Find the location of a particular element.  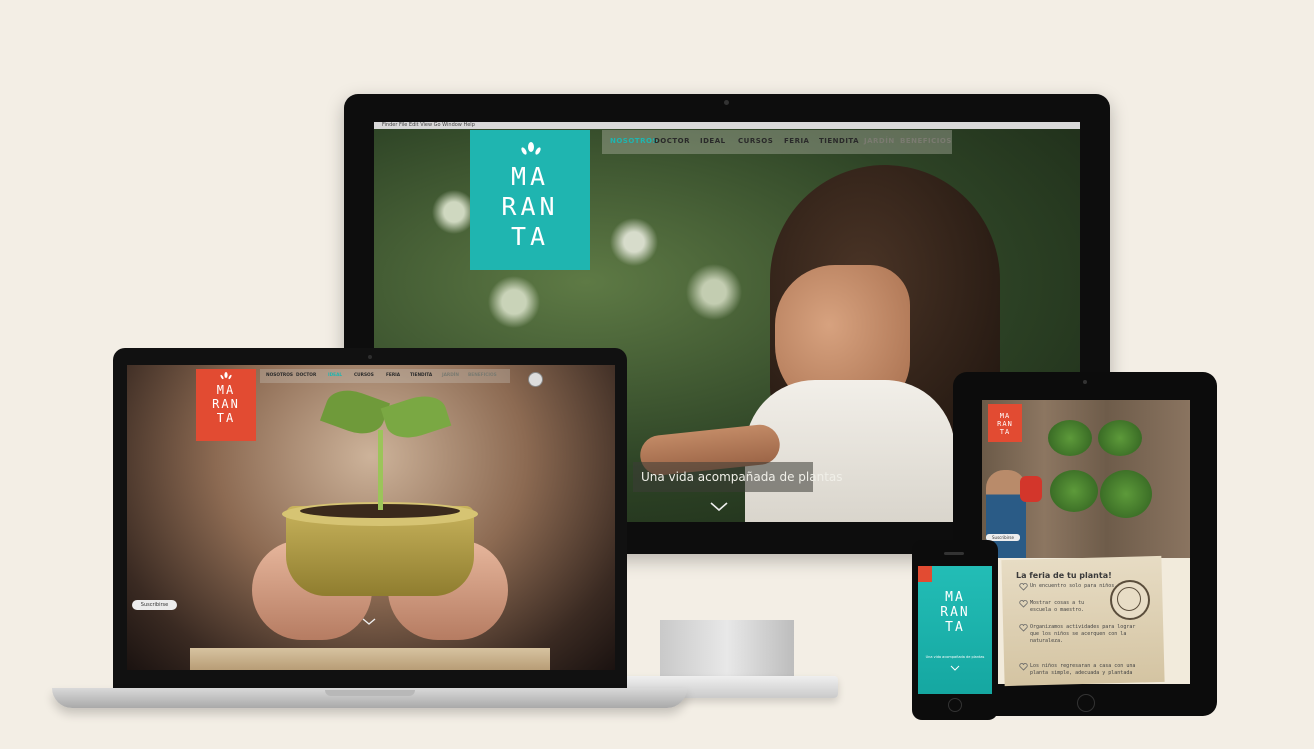

fair-line: Un encuentro solo para niños. is located at coordinates (1074, 586).